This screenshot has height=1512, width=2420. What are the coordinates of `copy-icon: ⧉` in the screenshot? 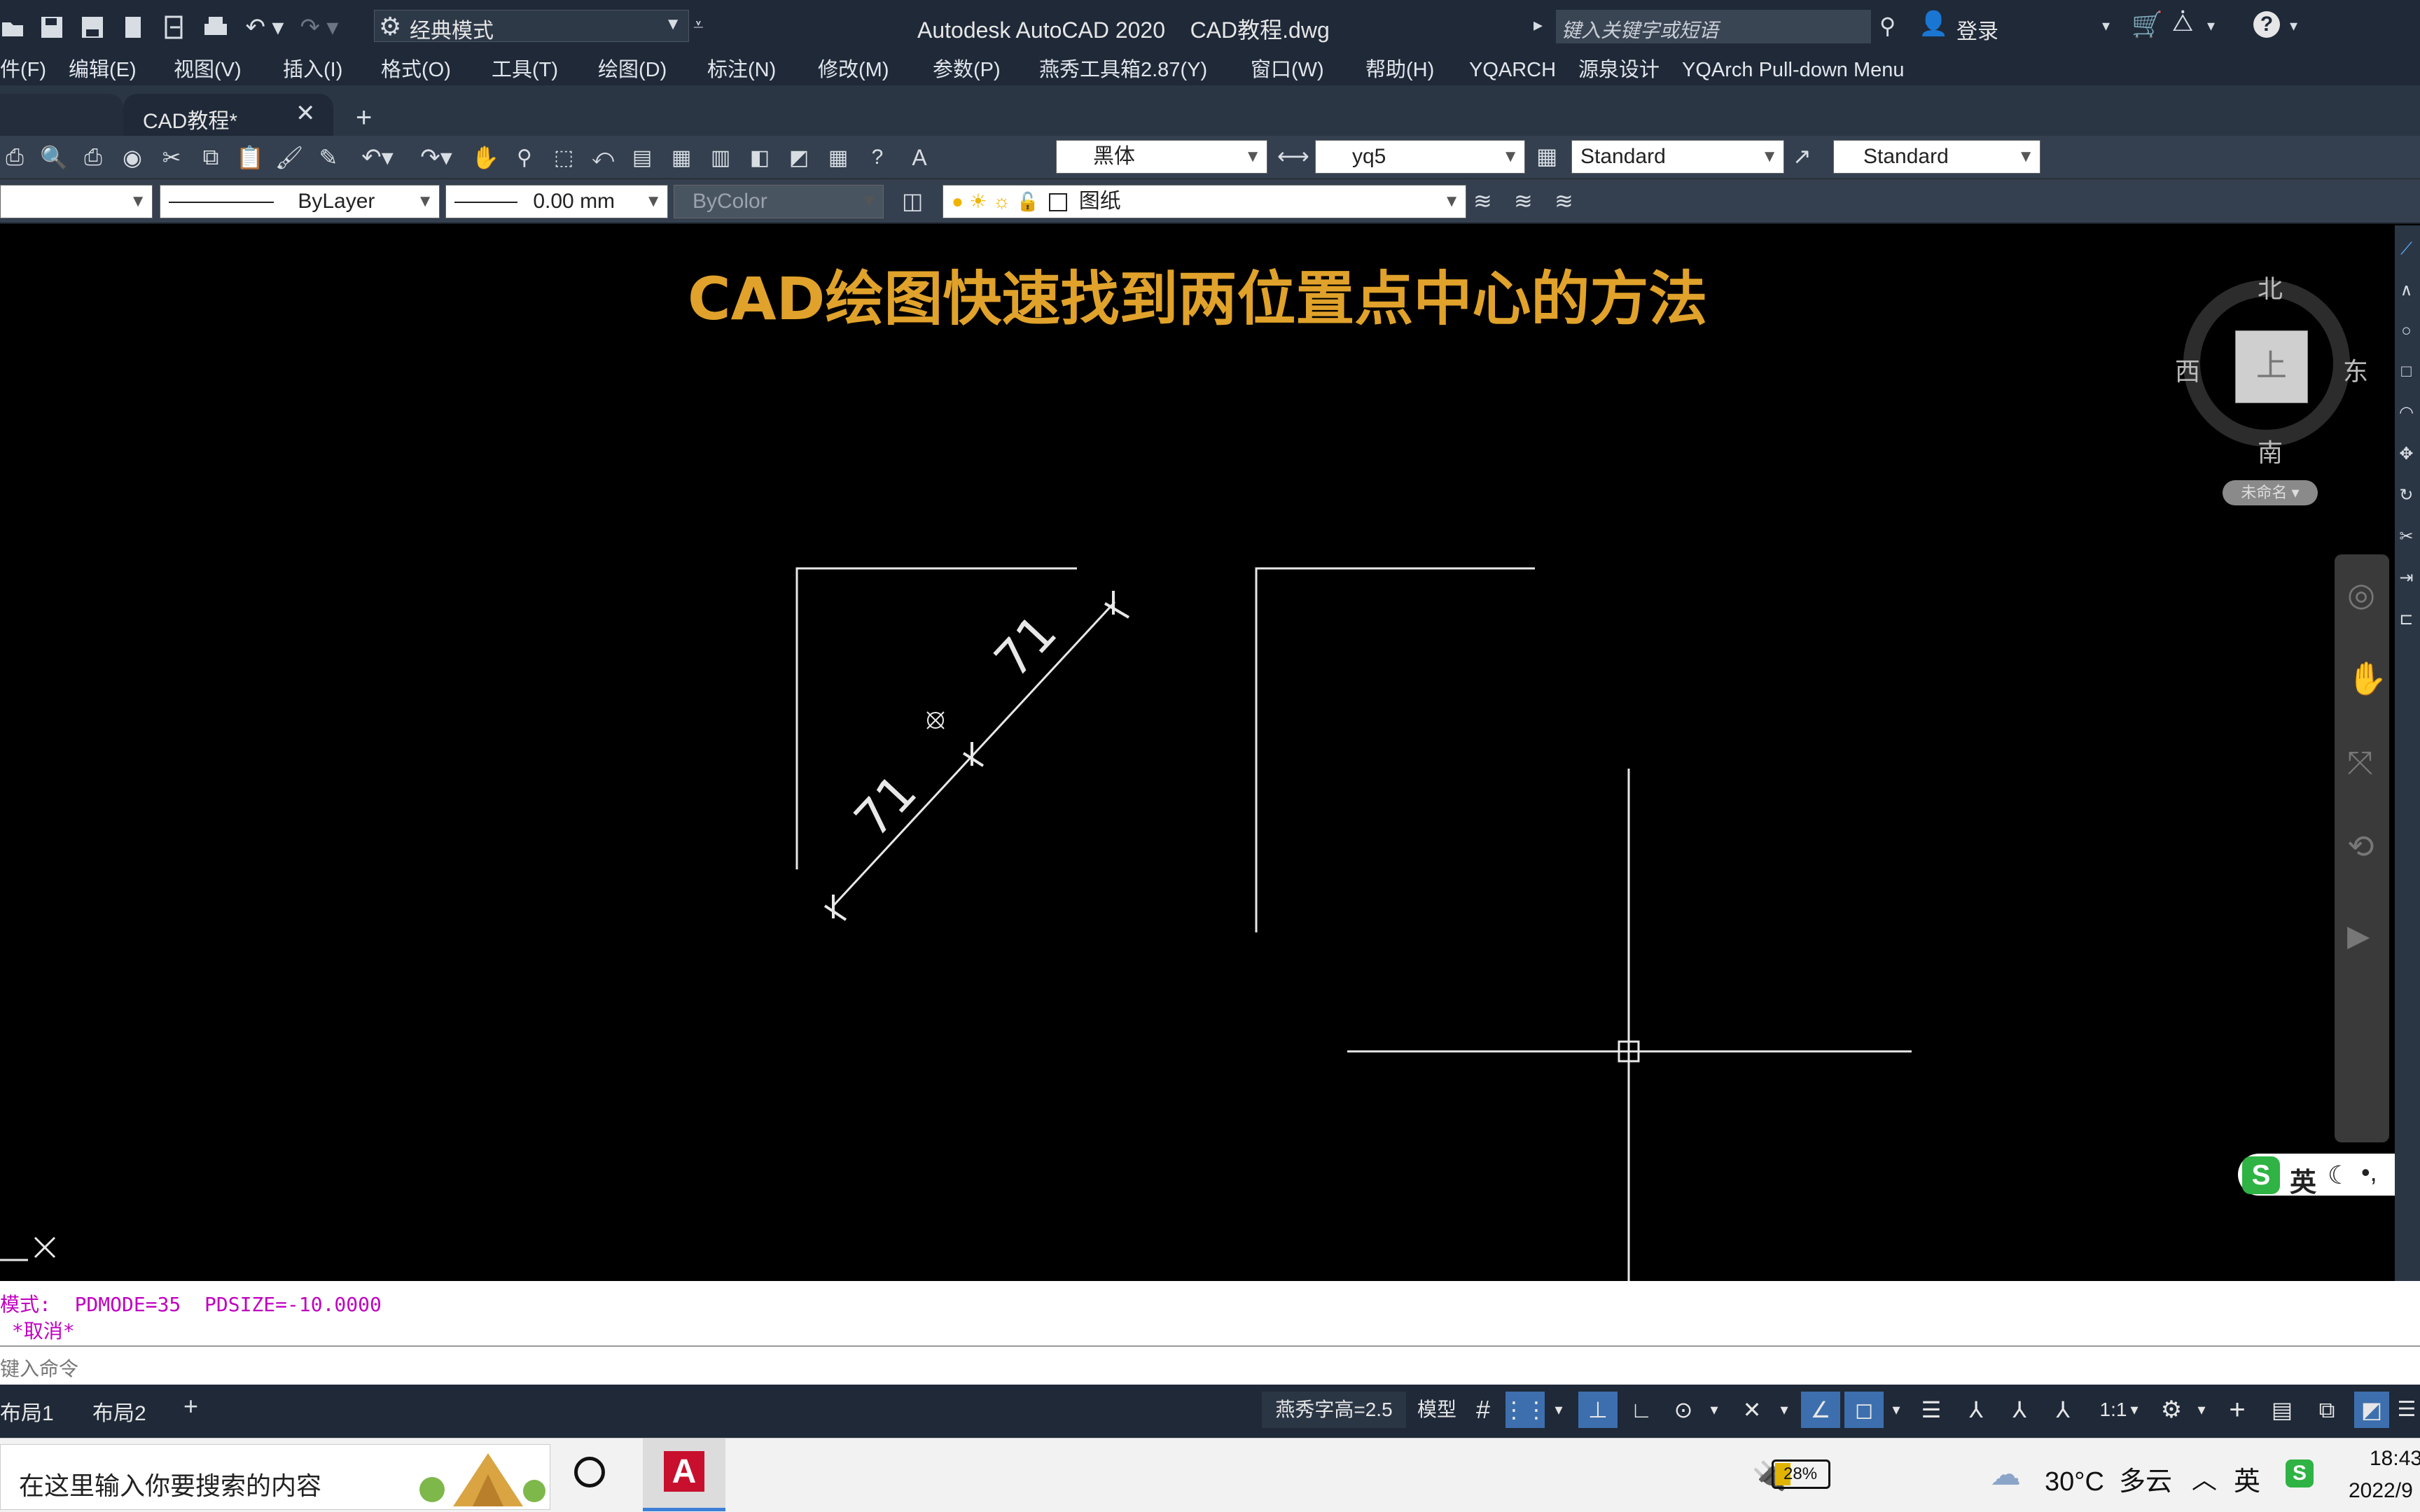 It's located at (210, 157).